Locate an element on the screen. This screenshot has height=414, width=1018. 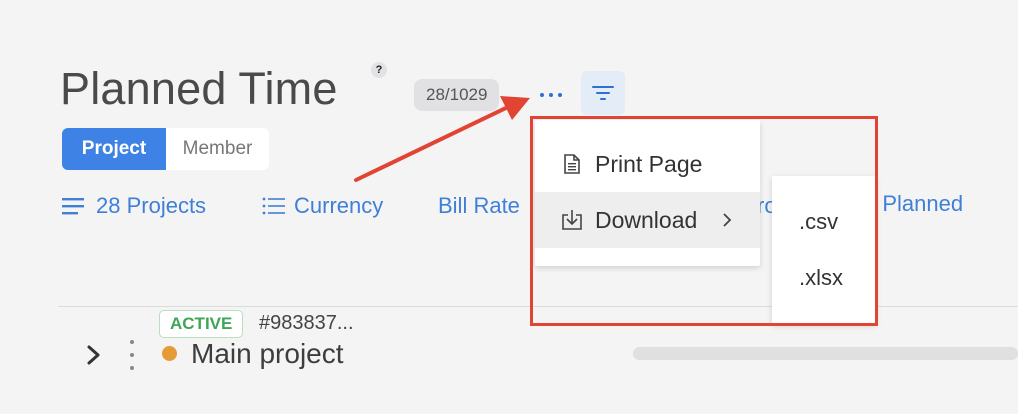
projects-filter: 28 Projects is located at coordinates (134, 206).